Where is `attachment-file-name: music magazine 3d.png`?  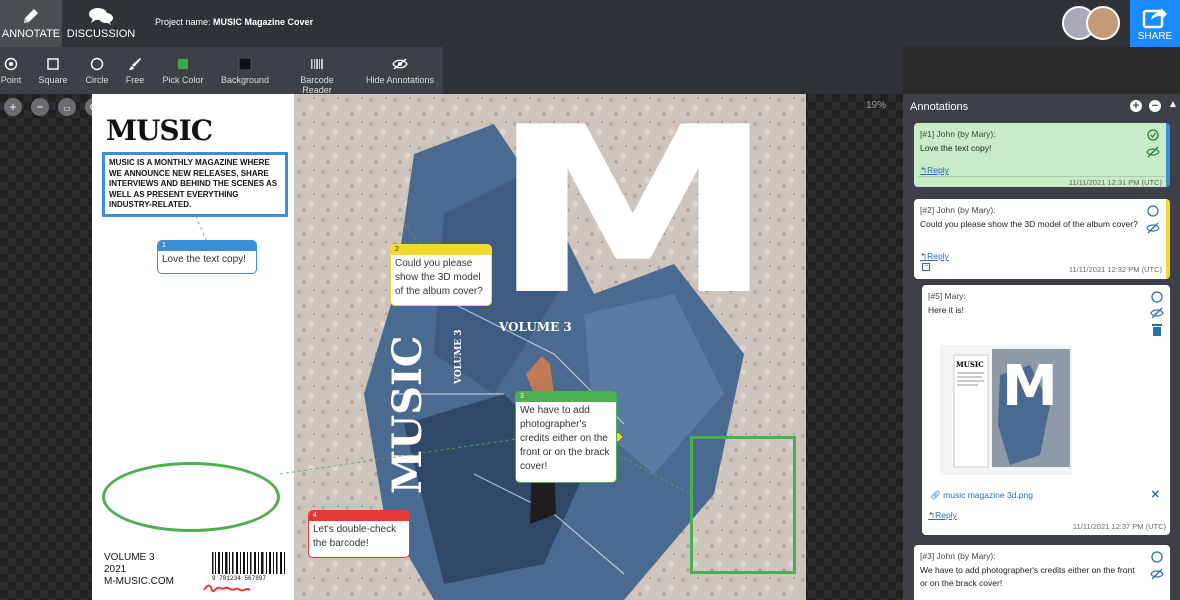
attachment-file-name: music magazine 3d.png is located at coordinates (988, 495).